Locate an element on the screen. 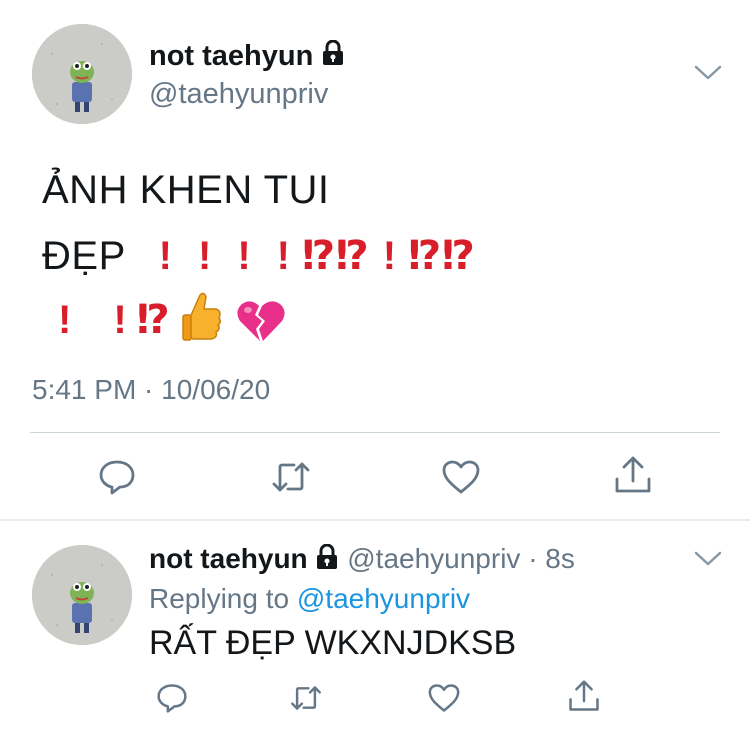 This screenshot has height=733, width=750. thumbs-up-icon is located at coordinates (202, 325).